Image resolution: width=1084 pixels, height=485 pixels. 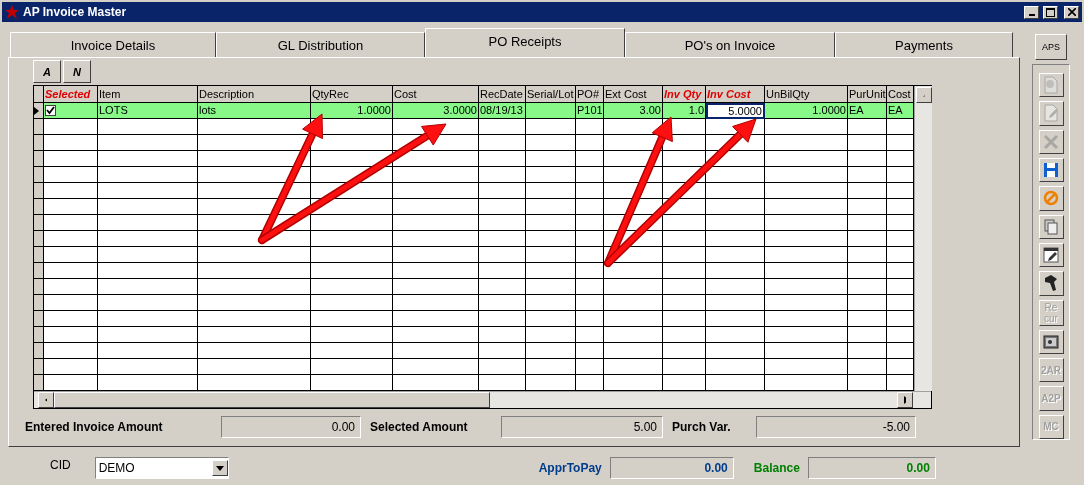 What do you see at coordinates (254, 94) in the screenshot?
I see `column-header: Description` at bounding box center [254, 94].